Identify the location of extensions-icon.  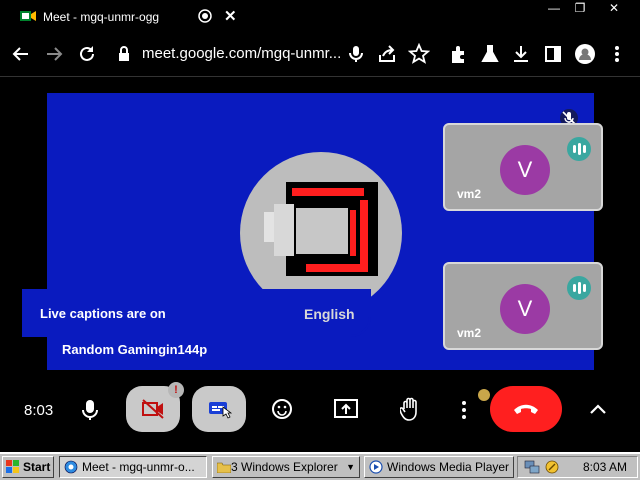
(459, 54).